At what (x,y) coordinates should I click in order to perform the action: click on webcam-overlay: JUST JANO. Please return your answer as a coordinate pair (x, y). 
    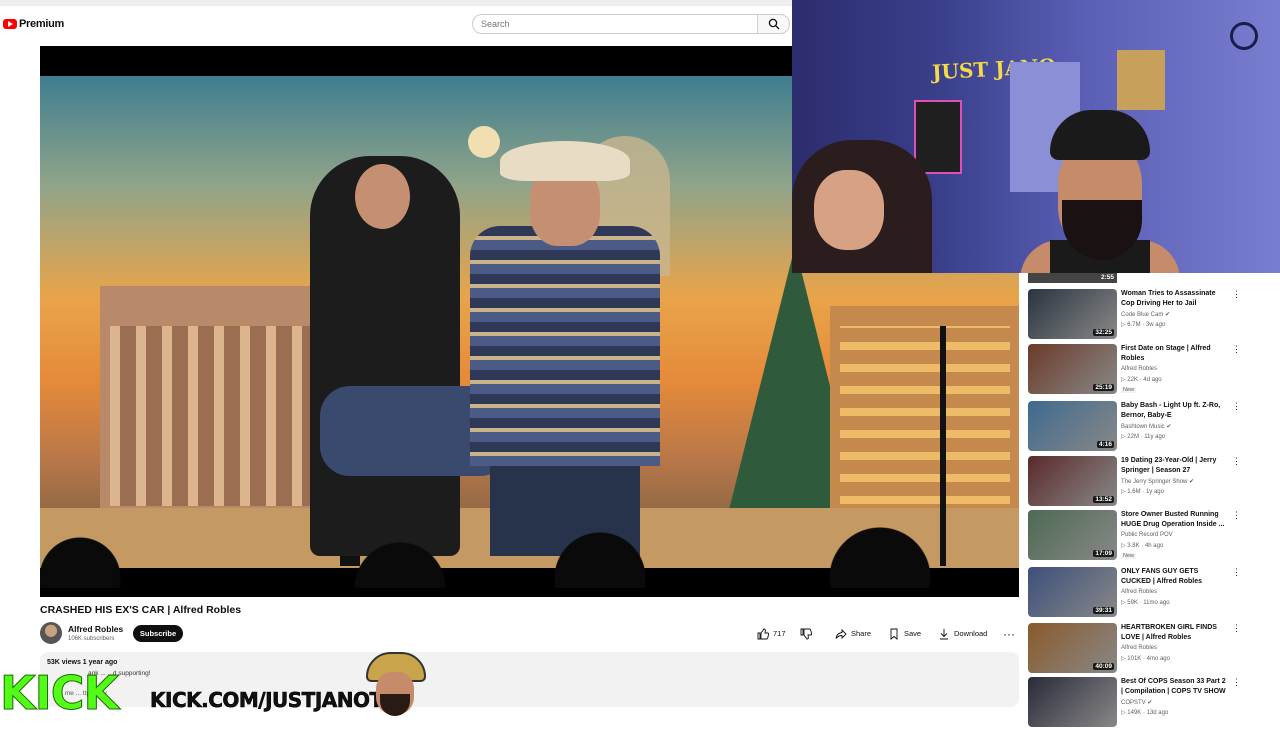
    Looking at the image, I should click on (1036, 136).